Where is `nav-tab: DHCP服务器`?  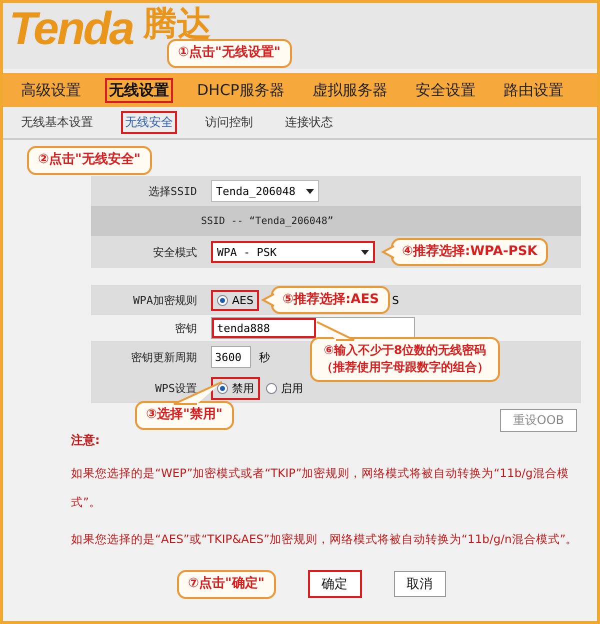 nav-tab: DHCP服务器 is located at coordinates (240, 90).